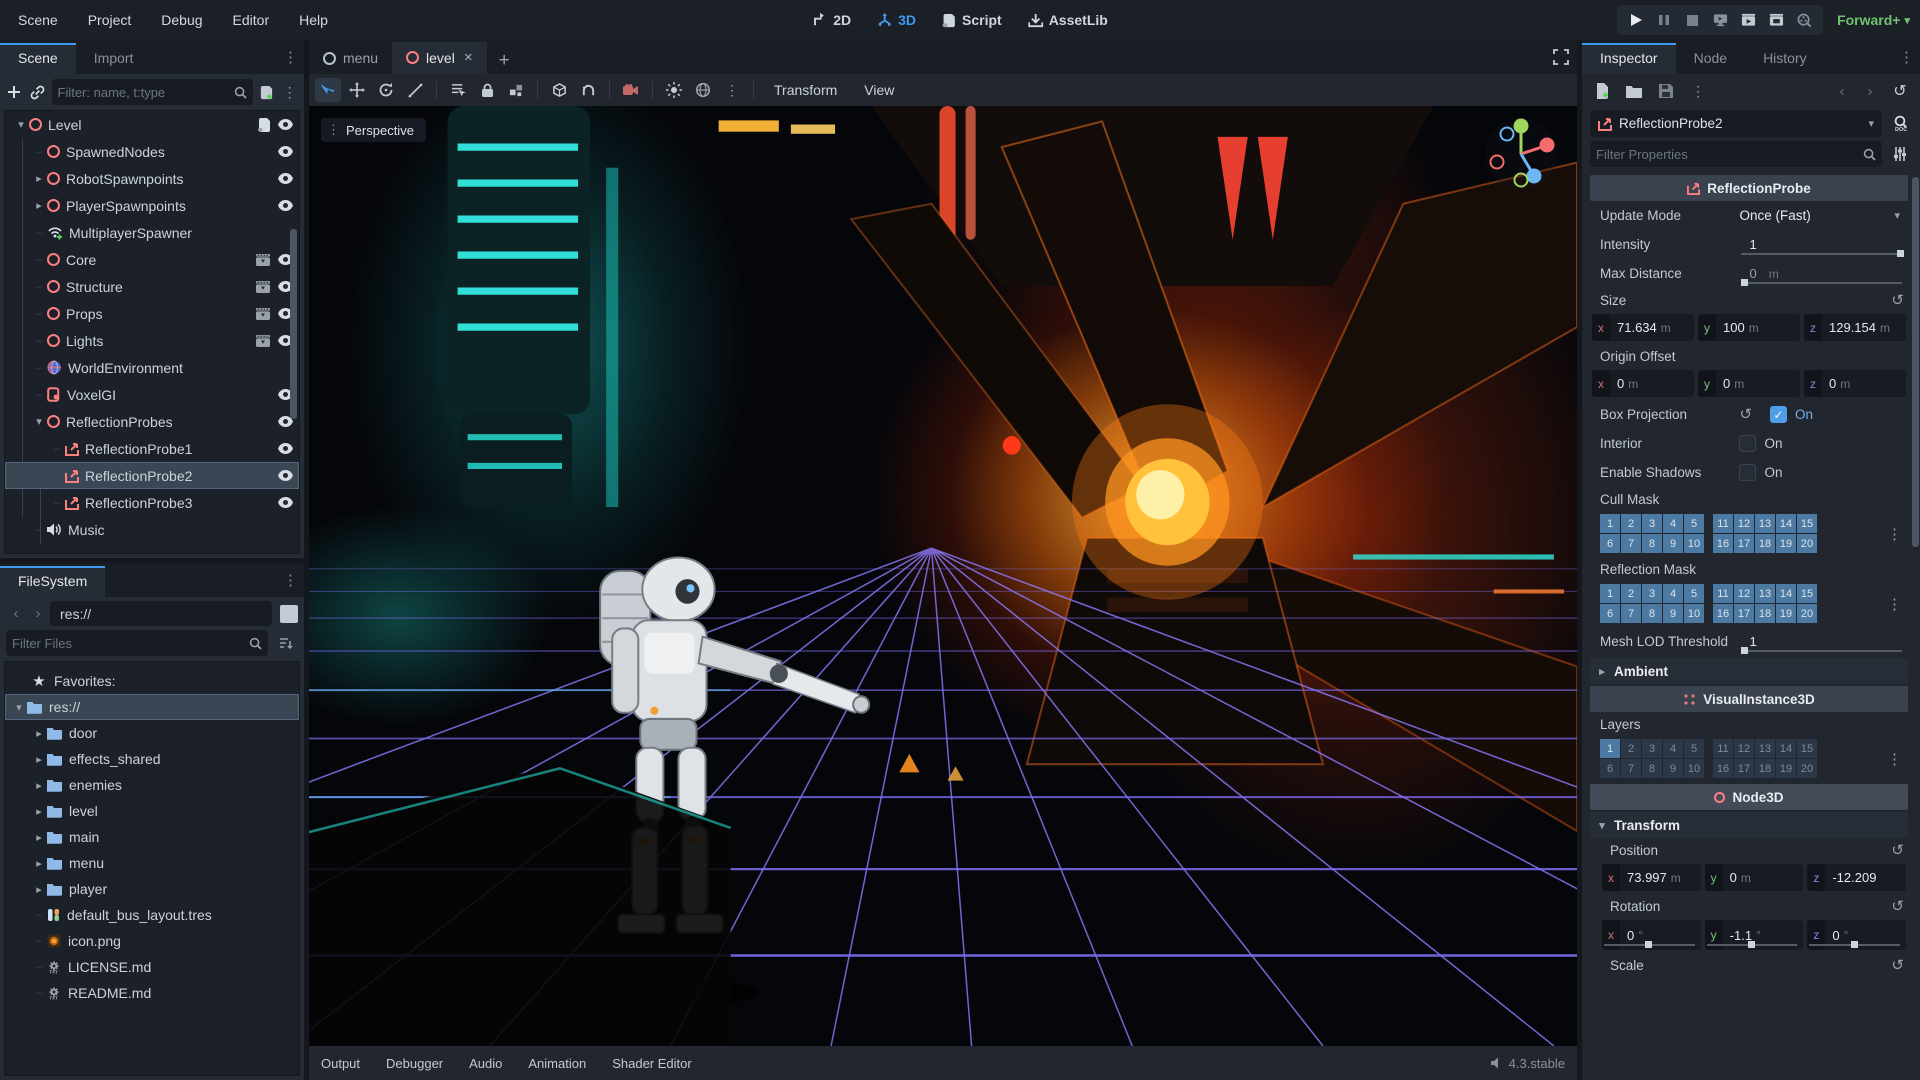 The image size is (1920, 1080). I want to click on mask-bit-12: 12, so click(1744, 593).